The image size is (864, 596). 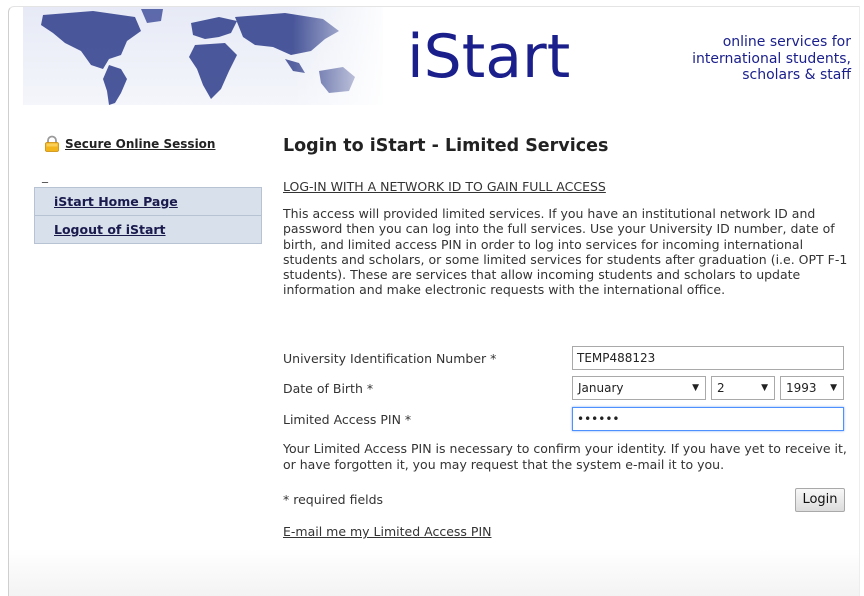 I want to click on sidebar-item-istart-home: iStart Home Page, so click(x=148, y=202).